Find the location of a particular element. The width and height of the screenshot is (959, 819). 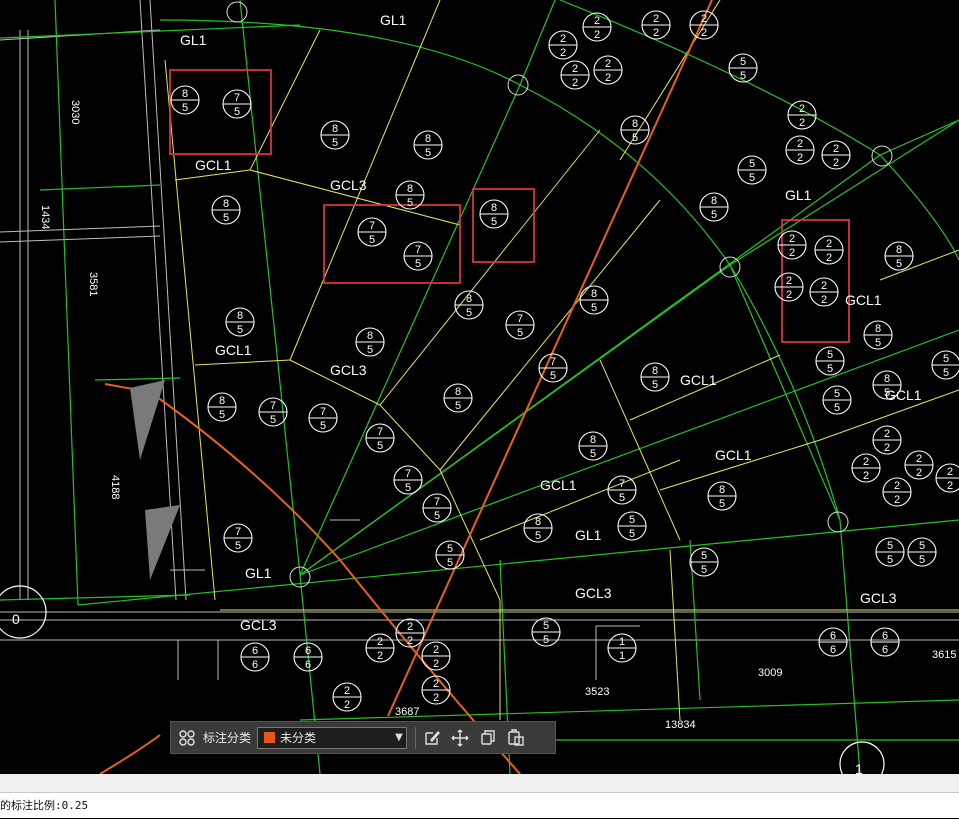

edit-icon is located at coordinates (432, 738).